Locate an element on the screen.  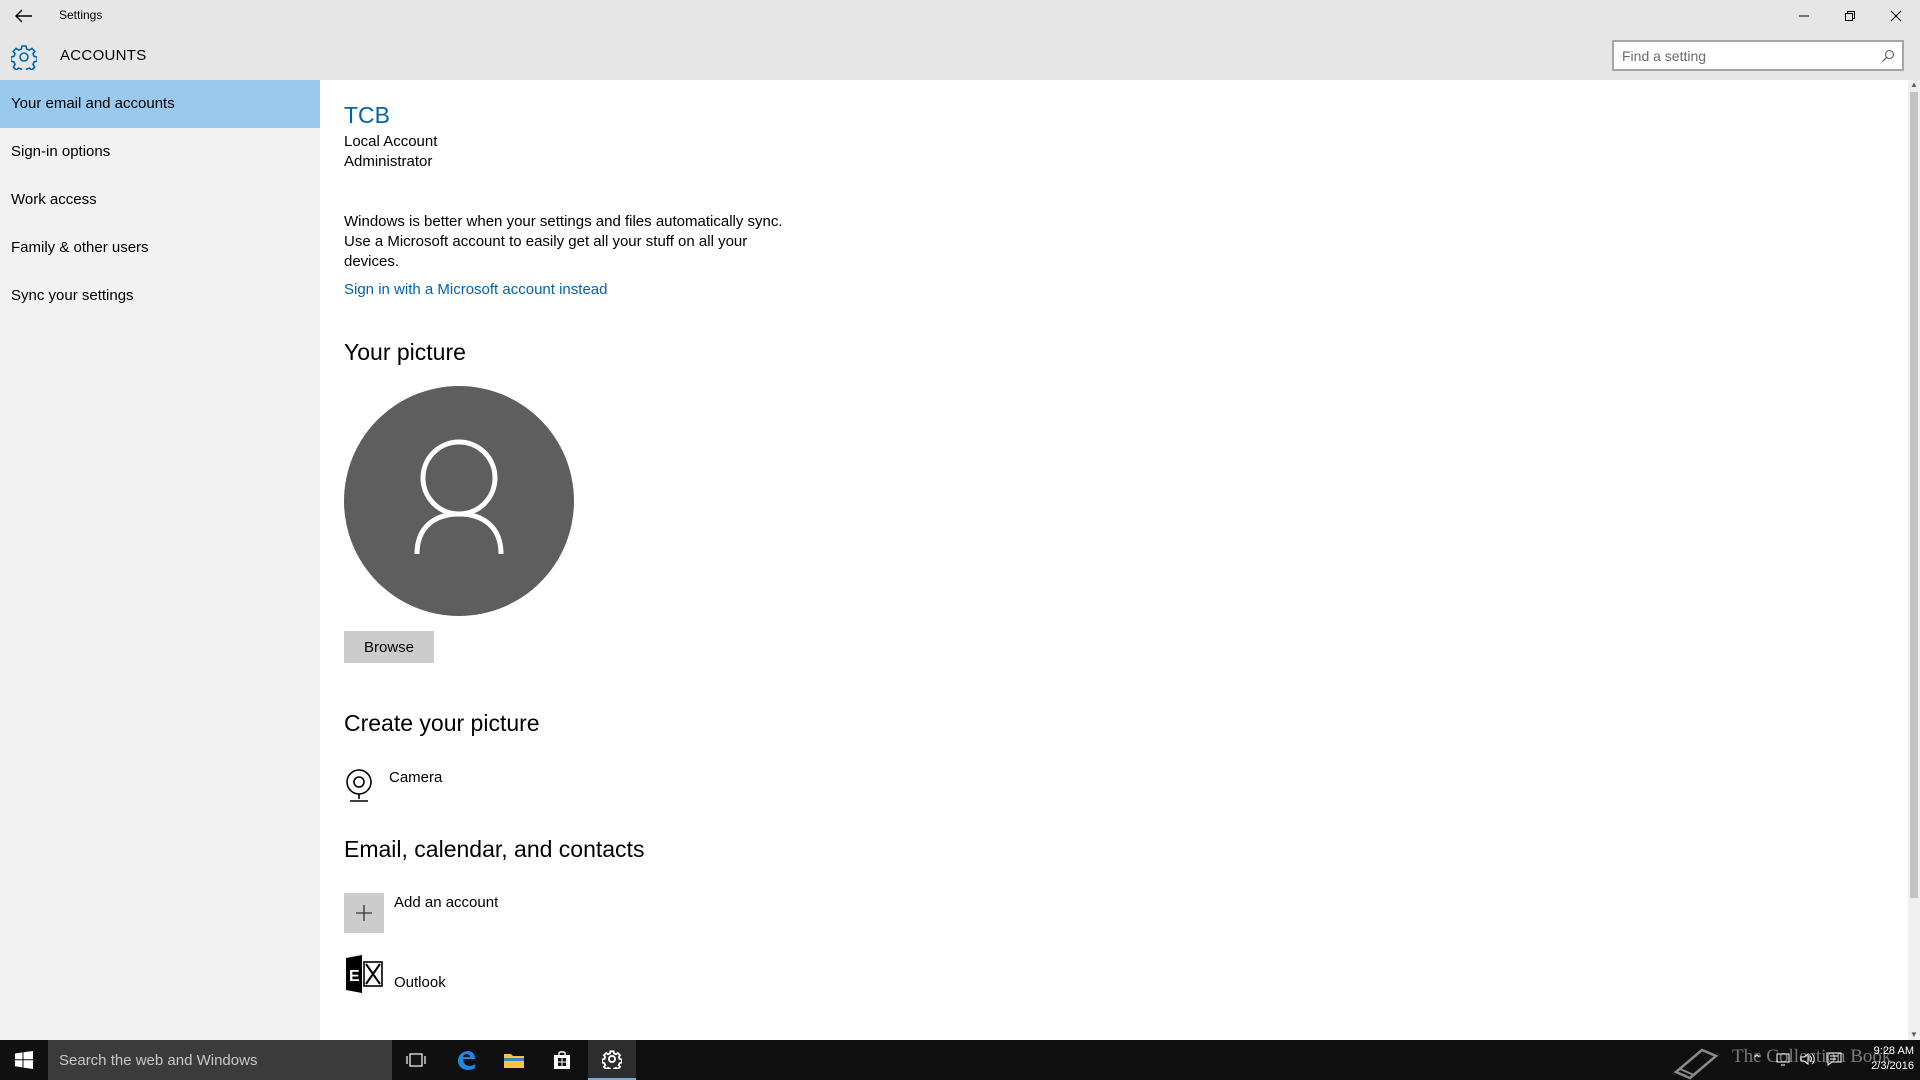
plus-icon is located at coordinates (364, 913).